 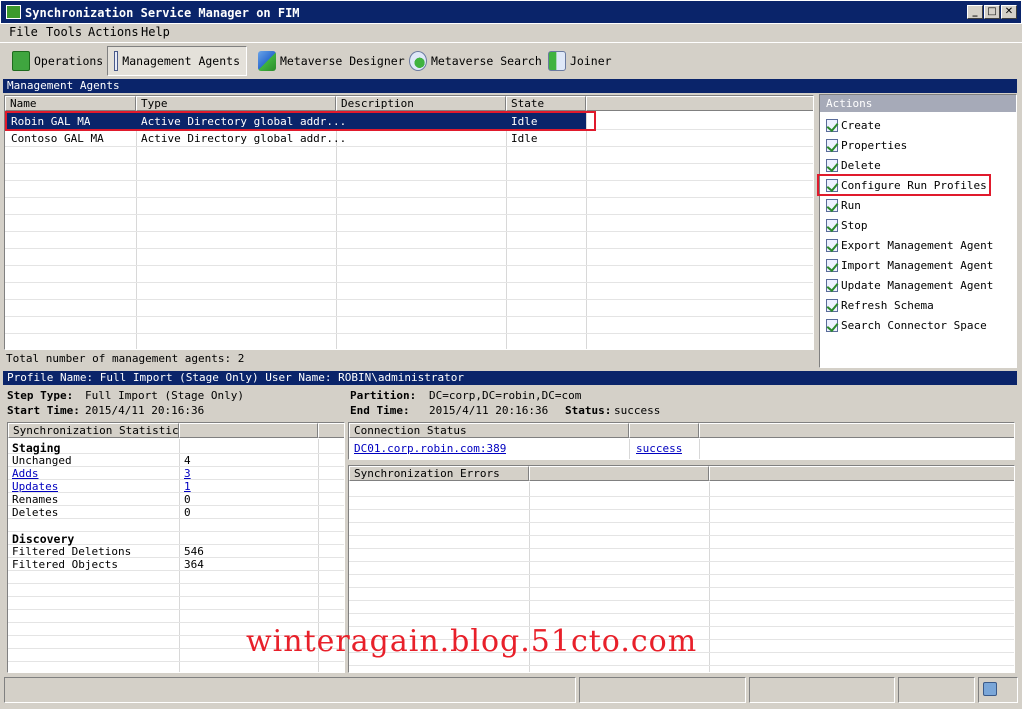 I want to click on action-label: Properties, so click(x=874, y=145).